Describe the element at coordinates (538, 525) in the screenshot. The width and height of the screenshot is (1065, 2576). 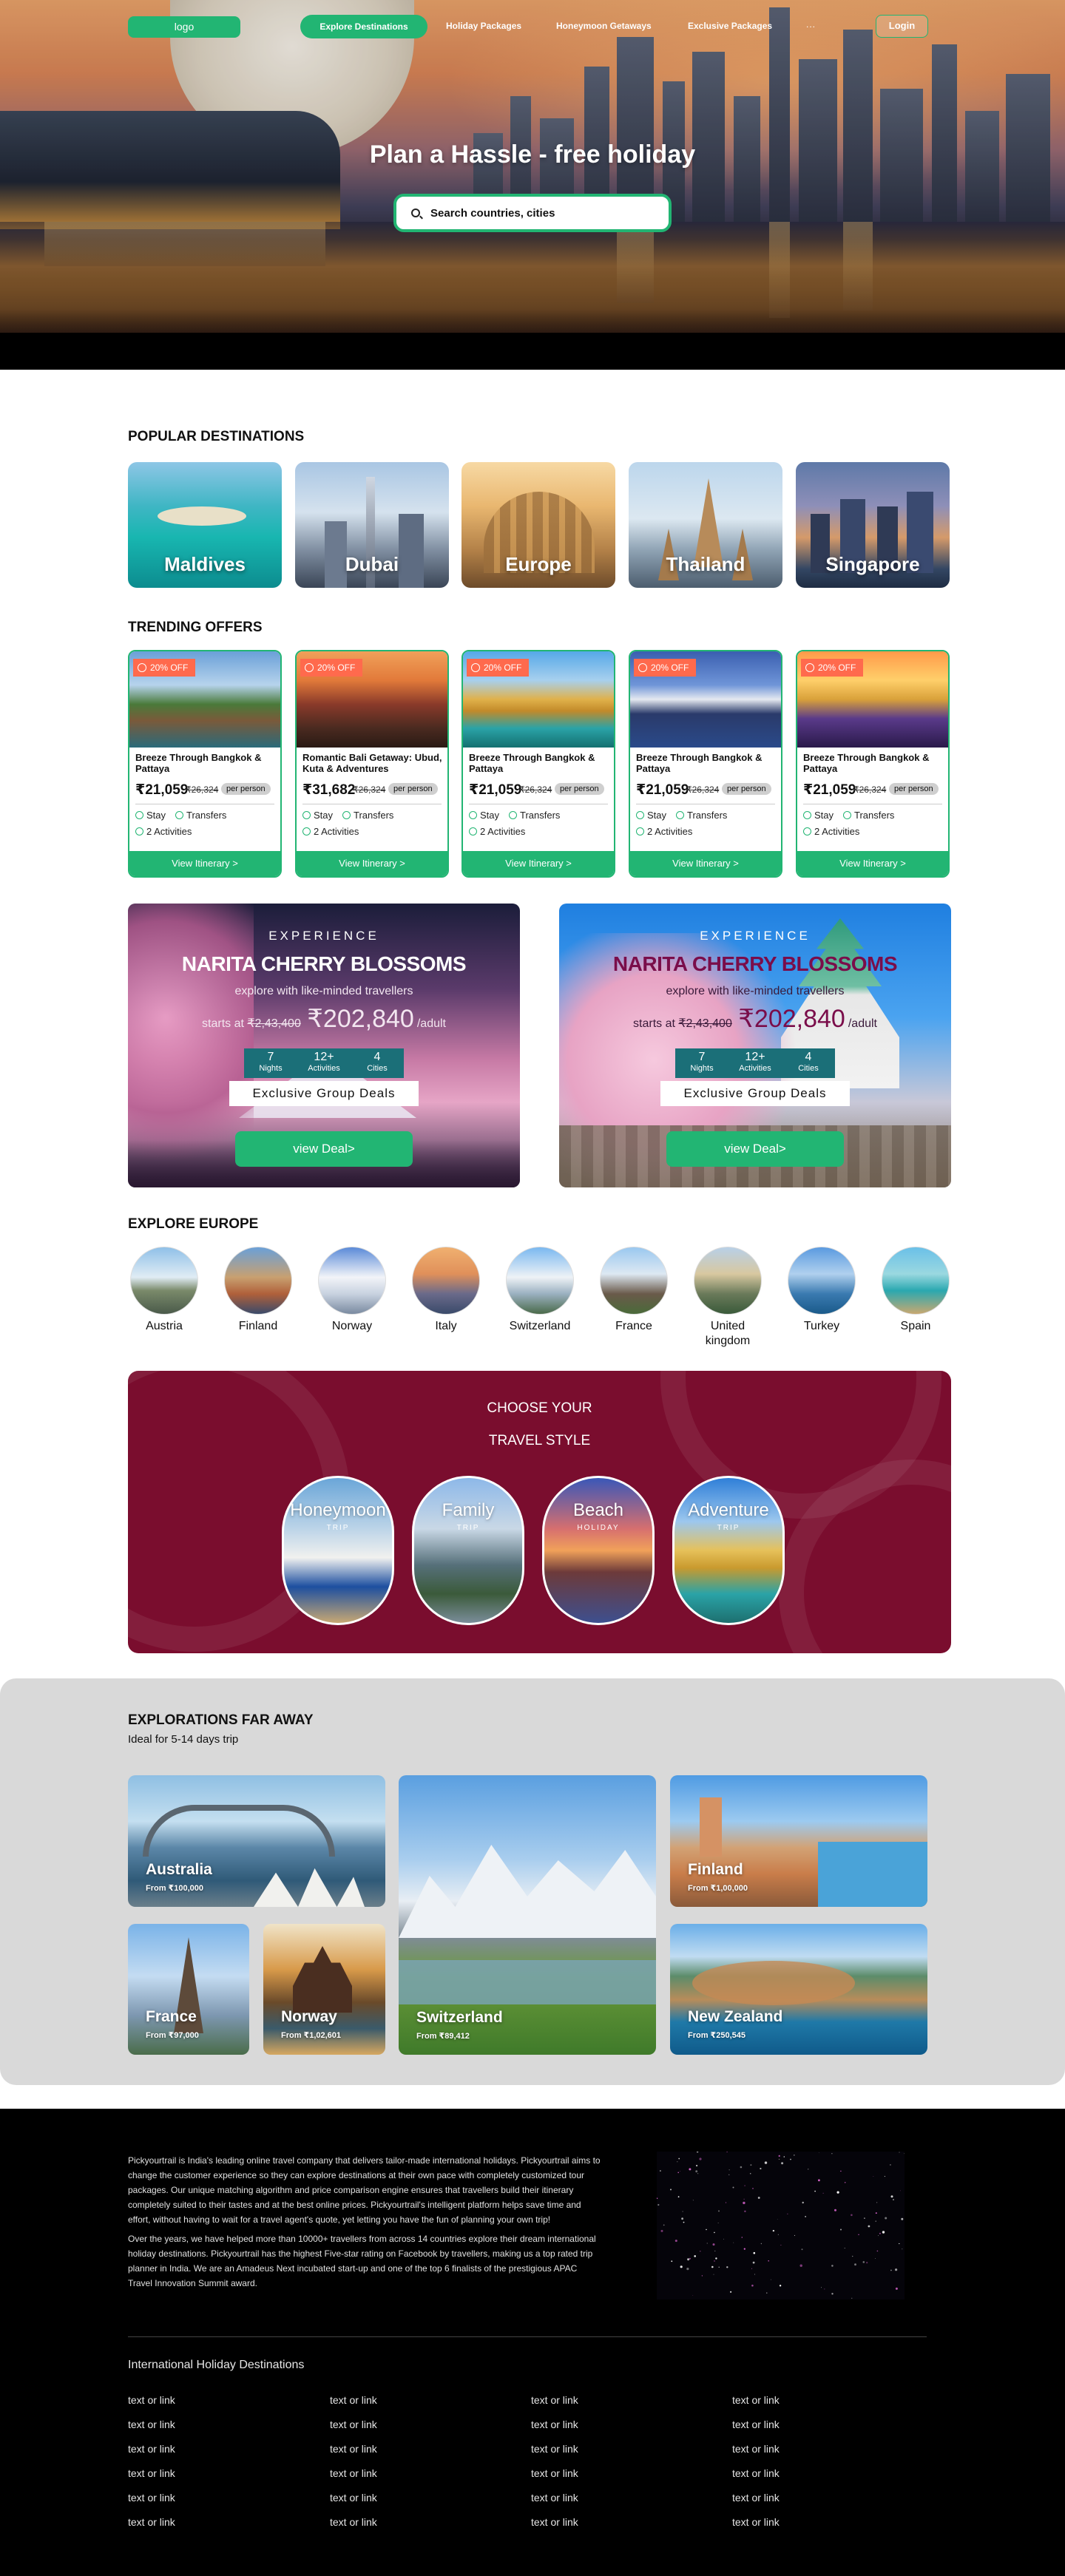
I see `destination-card-europe: Europe` at that location.